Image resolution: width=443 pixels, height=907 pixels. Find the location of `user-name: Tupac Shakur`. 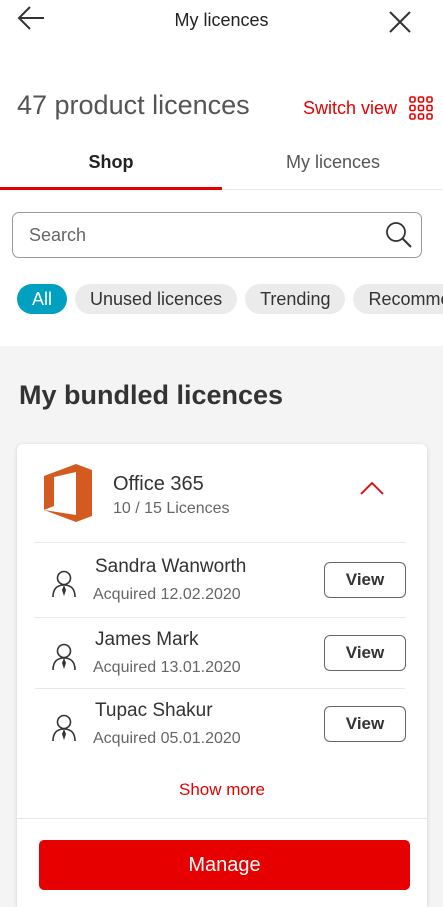

user-name: Tupac Shakur is located at coordinates (154, 710).